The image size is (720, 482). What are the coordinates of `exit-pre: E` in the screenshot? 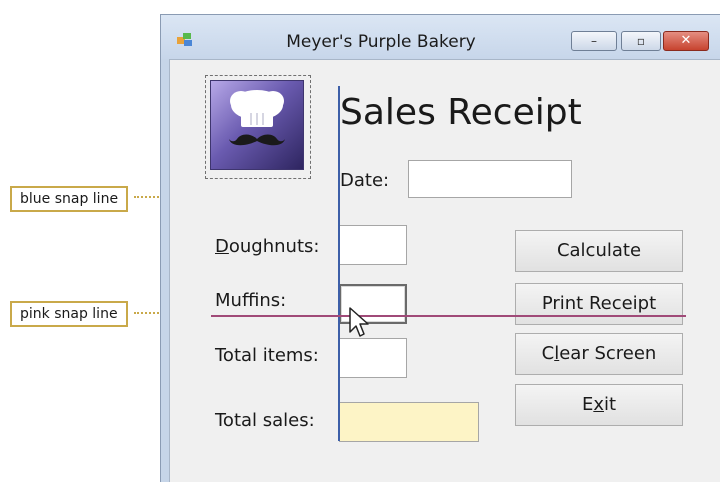 It's located at (587, 404).